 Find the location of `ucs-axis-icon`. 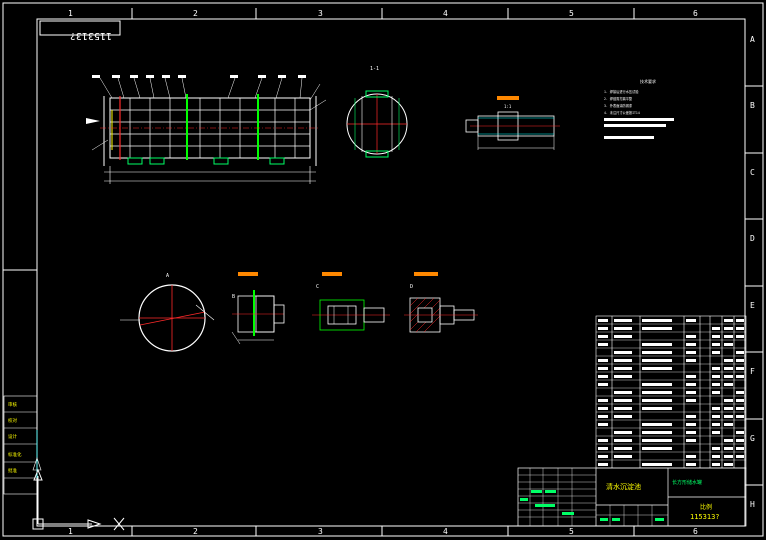

ucs-axis-icon is located at coordinates (78, 499).